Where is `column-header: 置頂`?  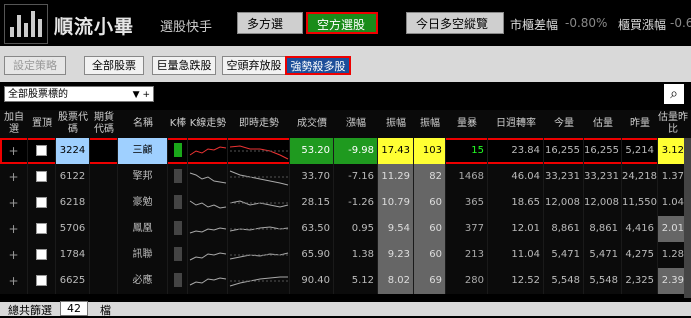
column-header: 置頂 is located at coordinates (42, 124).